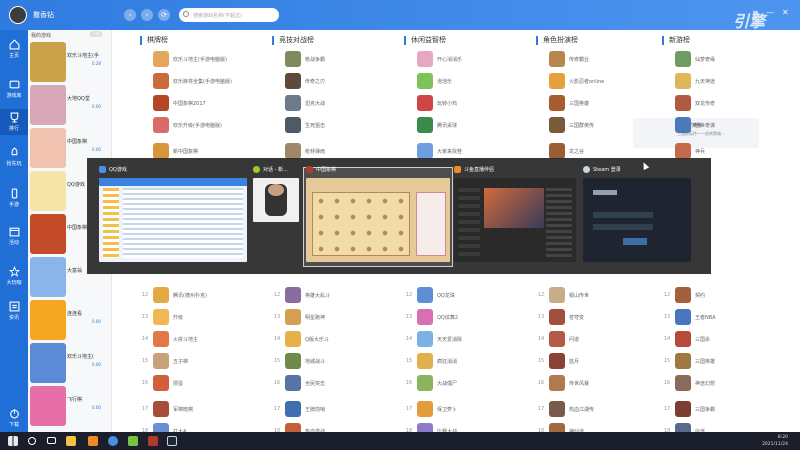  I want to click on minimize-icon: —, so click(770, 12).